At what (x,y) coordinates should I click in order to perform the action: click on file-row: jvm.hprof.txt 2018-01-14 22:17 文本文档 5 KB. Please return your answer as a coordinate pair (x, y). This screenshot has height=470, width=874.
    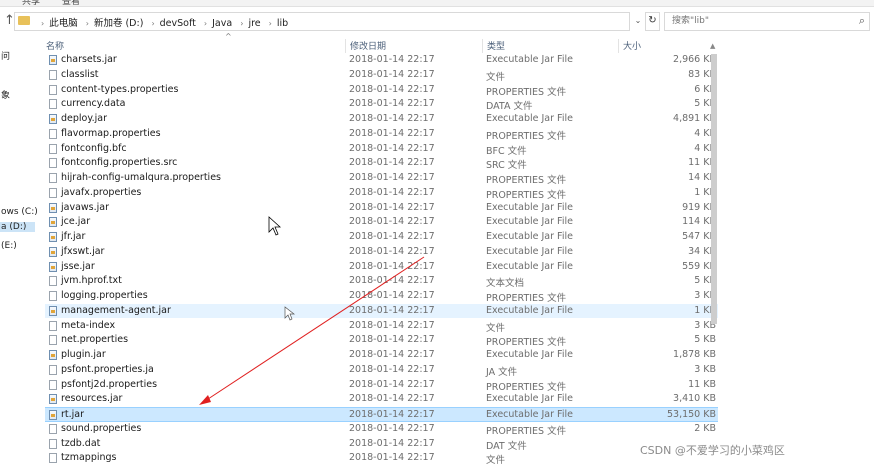
    Looking at the image, I should click on (381, 281).